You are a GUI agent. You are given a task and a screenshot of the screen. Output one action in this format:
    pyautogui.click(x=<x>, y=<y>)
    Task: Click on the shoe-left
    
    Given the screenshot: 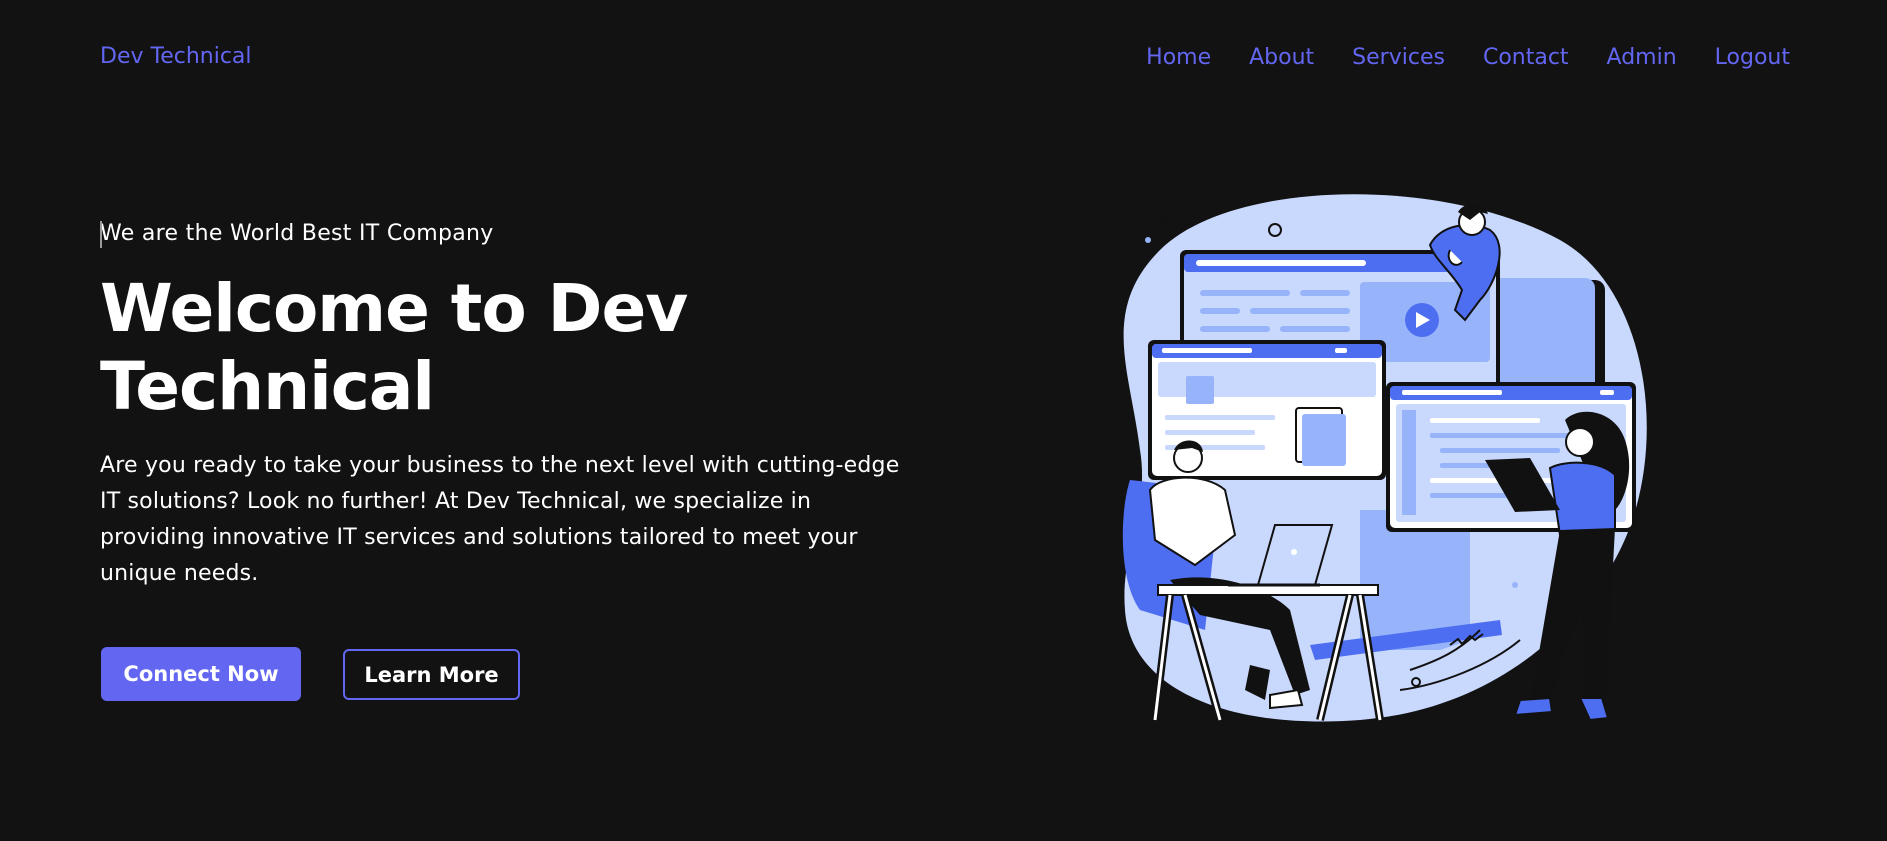 What is the action you would take?
    pyautogui.click(x=1533, y=706)
    